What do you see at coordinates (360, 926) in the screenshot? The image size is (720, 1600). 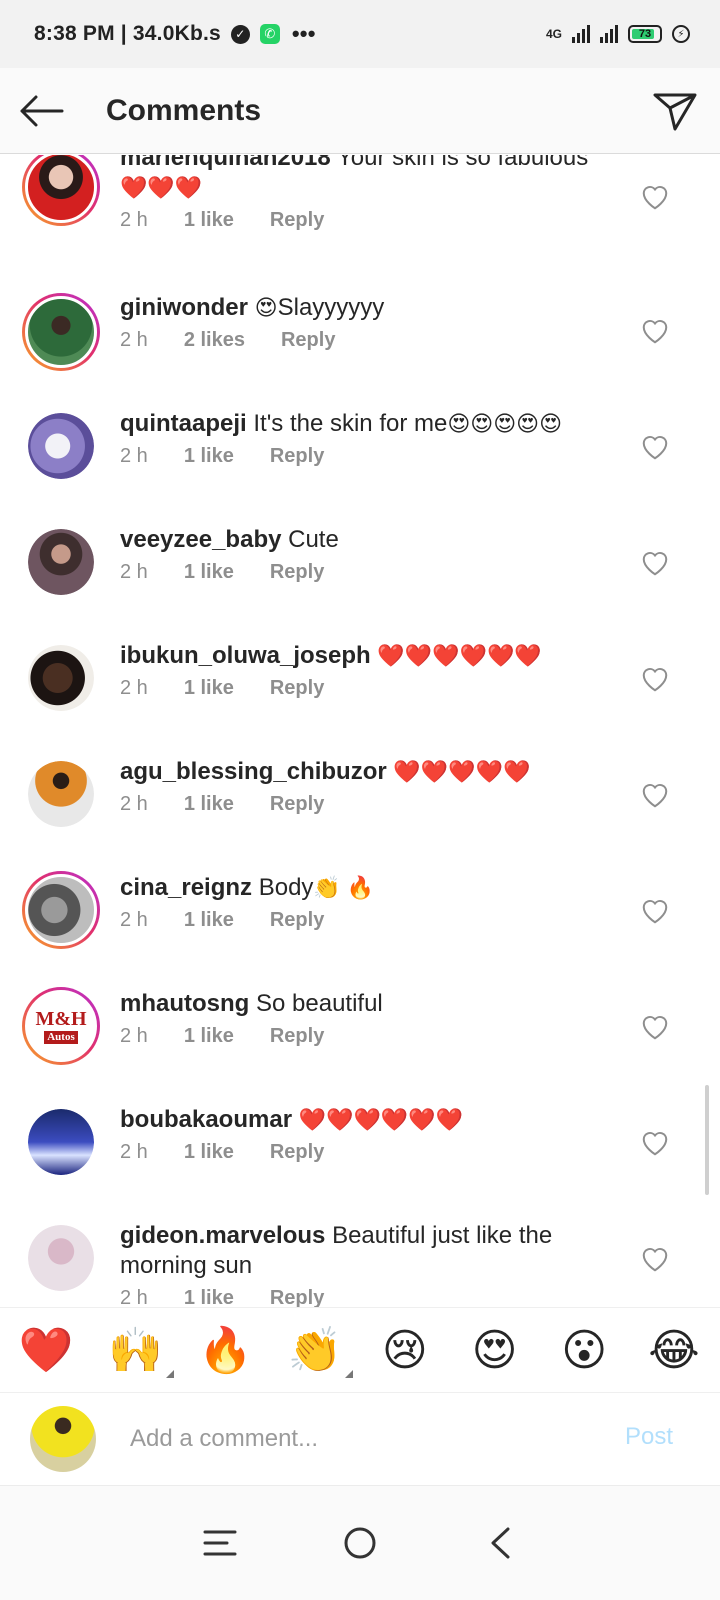 I see `comment-item: cina_reignz Body👏 🔥 2 h 1 like Reply` at bounding box center [360, 926].